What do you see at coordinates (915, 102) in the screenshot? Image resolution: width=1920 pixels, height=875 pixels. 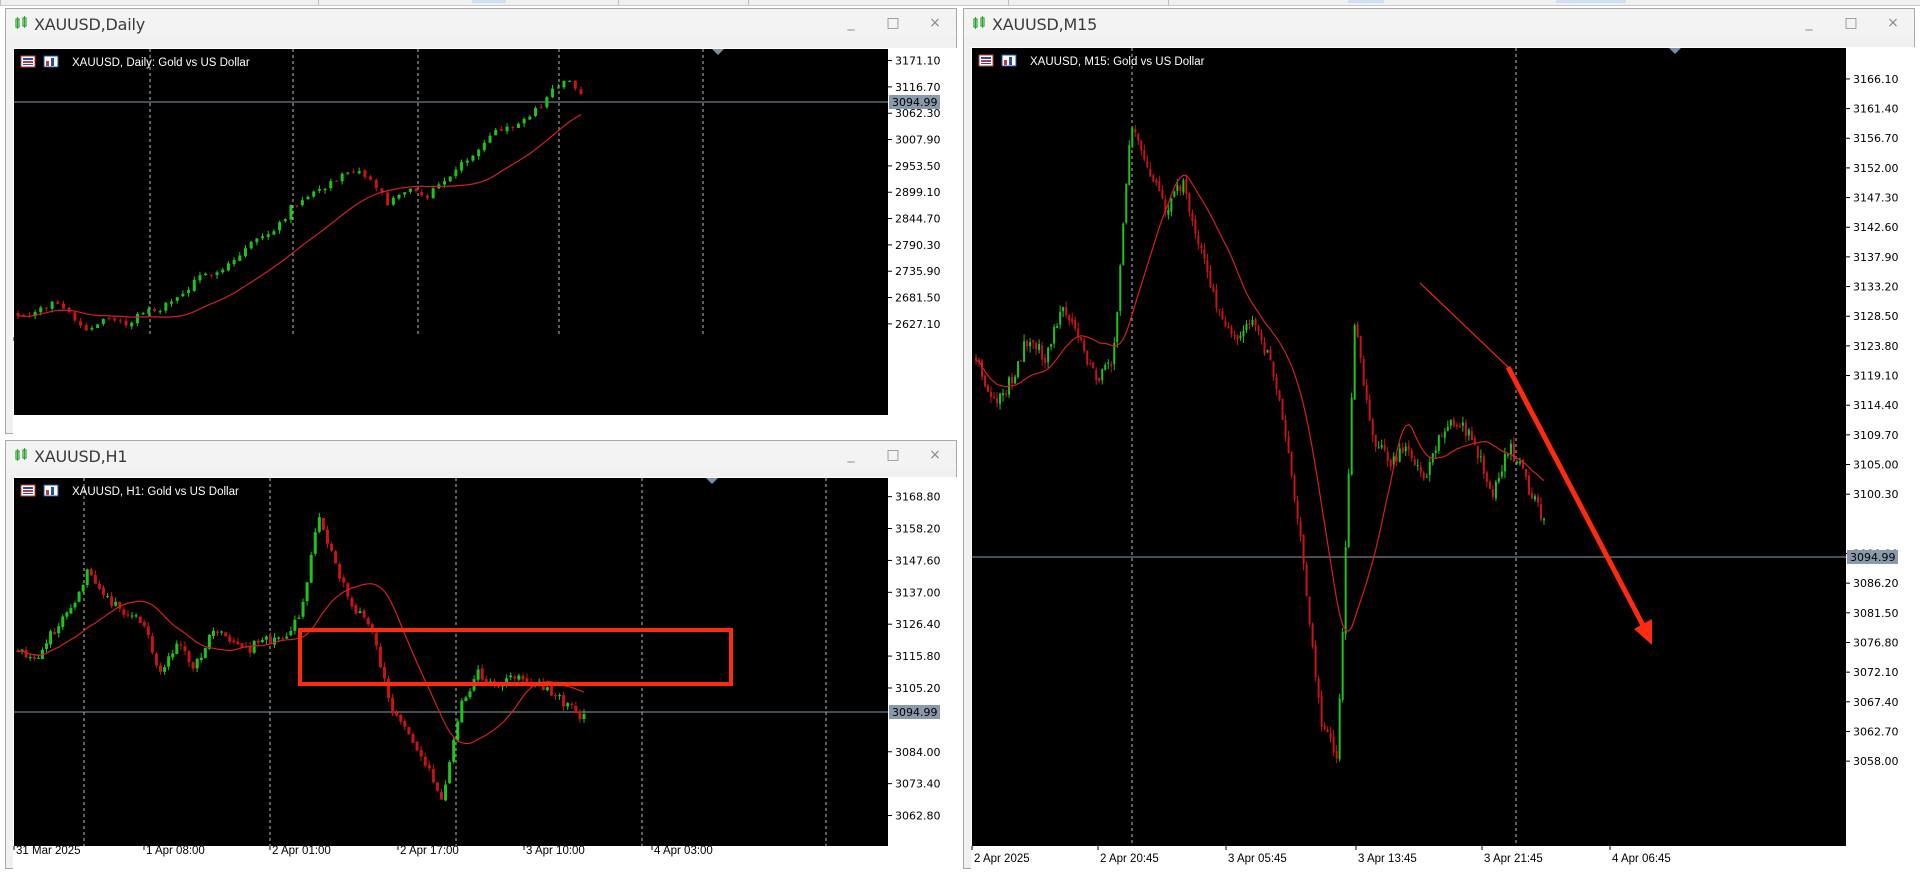 I see `current-price-tag: 3094.99` at bounding box center [915, 102].